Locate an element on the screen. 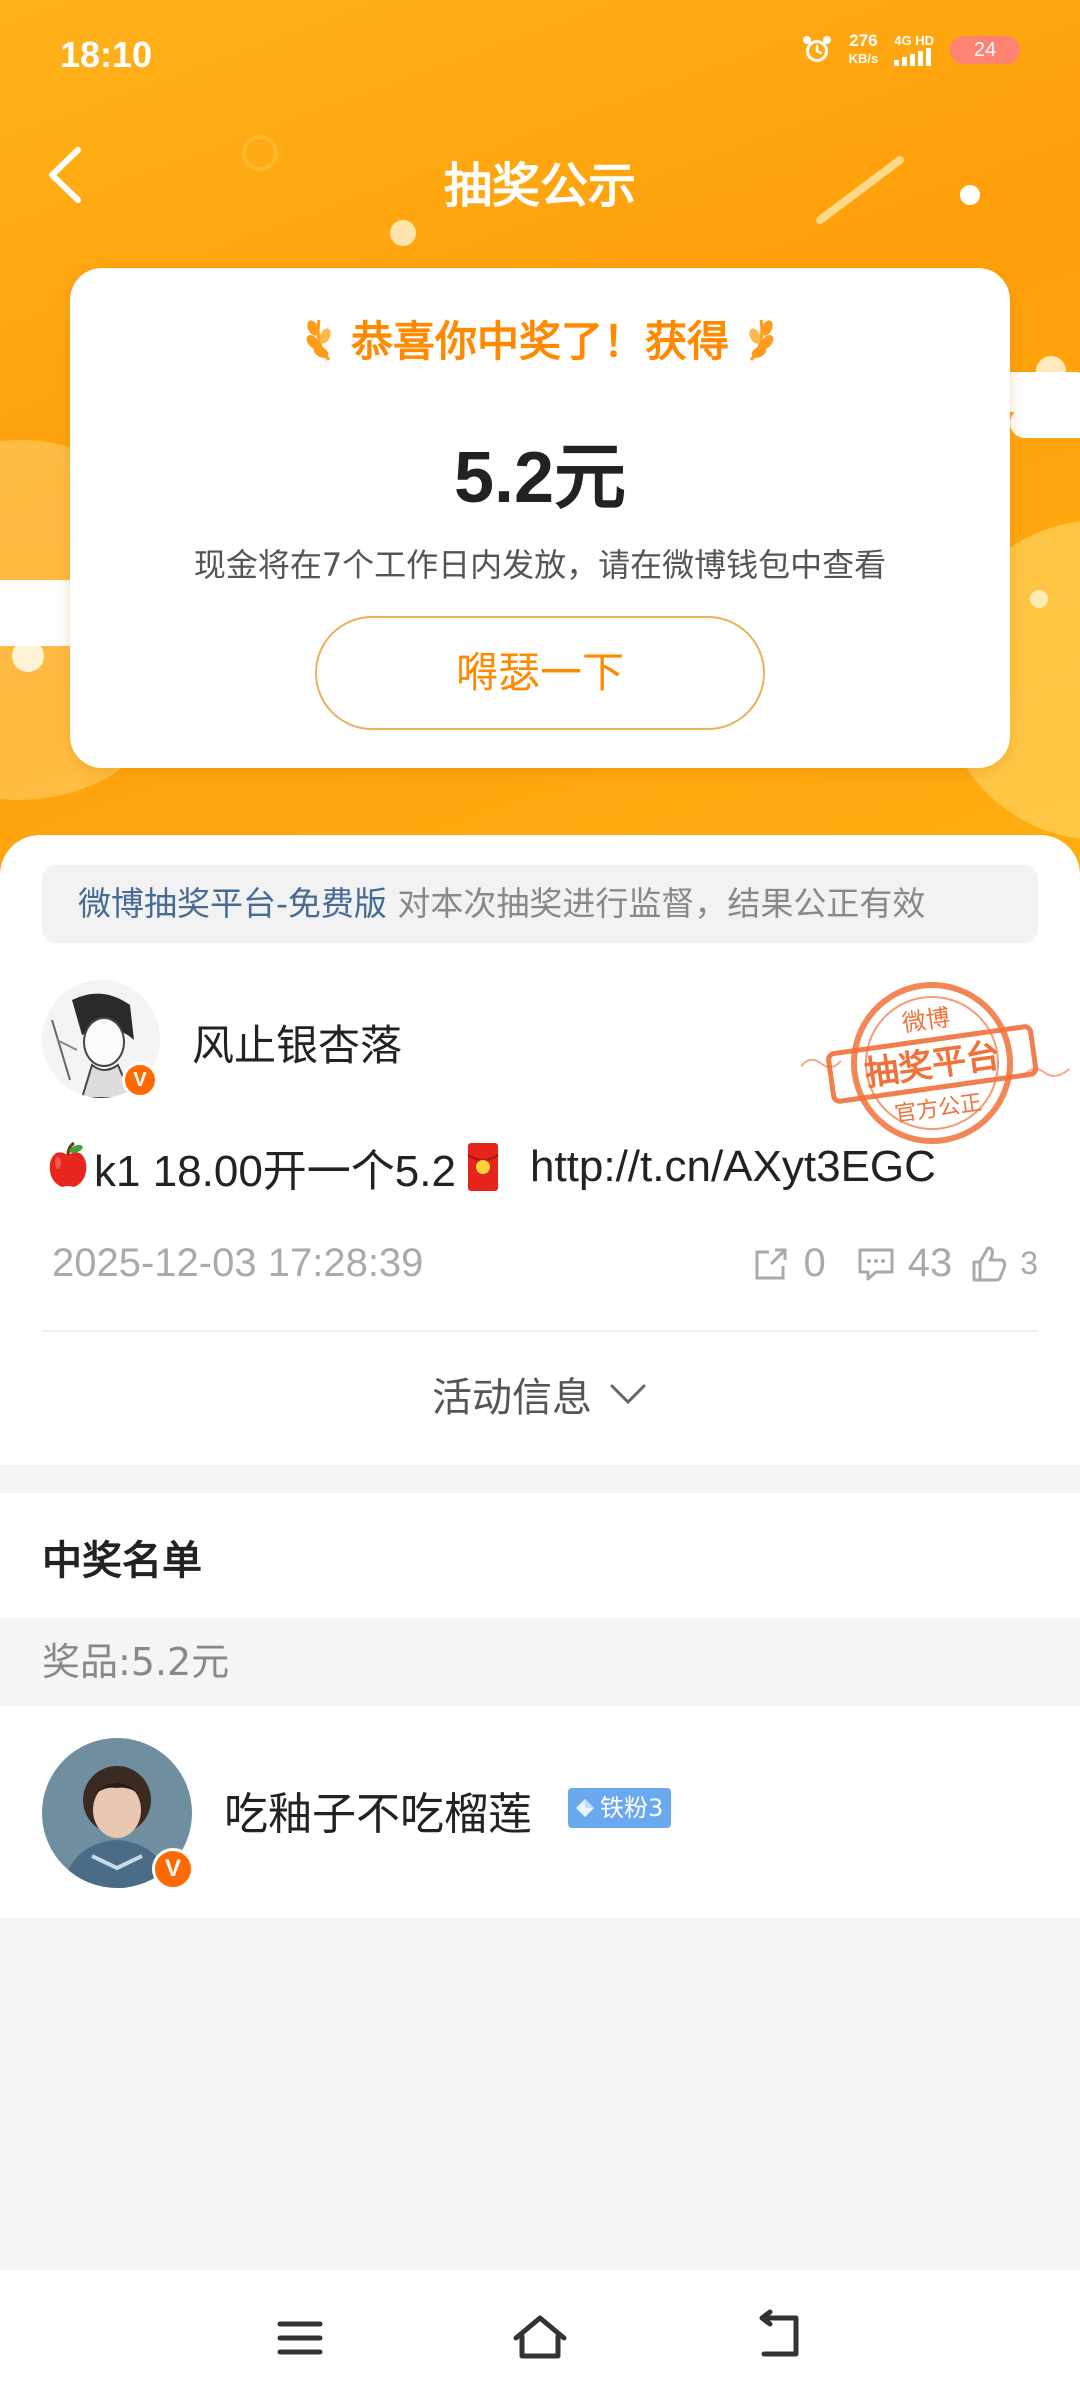 The image size is (1080, 2400). net-speed: 276 KB/s is located at coordinates (864, 50).